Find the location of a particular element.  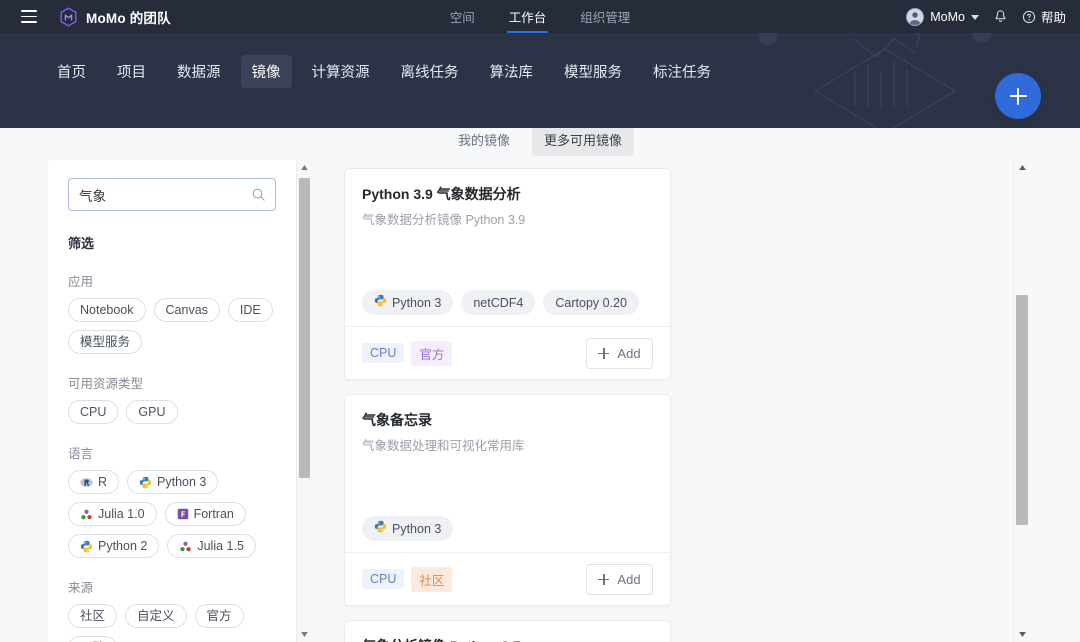

card-tags: Python 3 netCDF4 Cartopy 0.20 is located at coordinates (507, 302).